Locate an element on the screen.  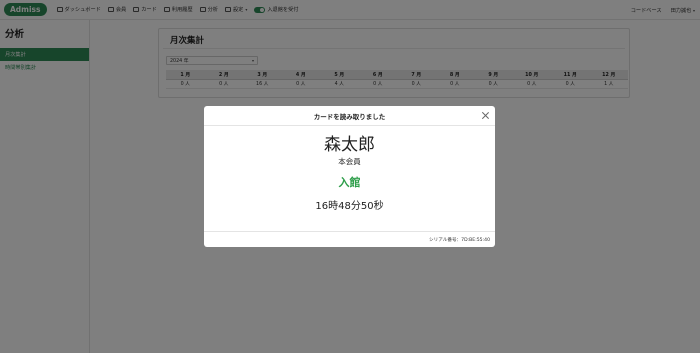
modal-title: カードを読み取りました is located at coordinates (349, 116).